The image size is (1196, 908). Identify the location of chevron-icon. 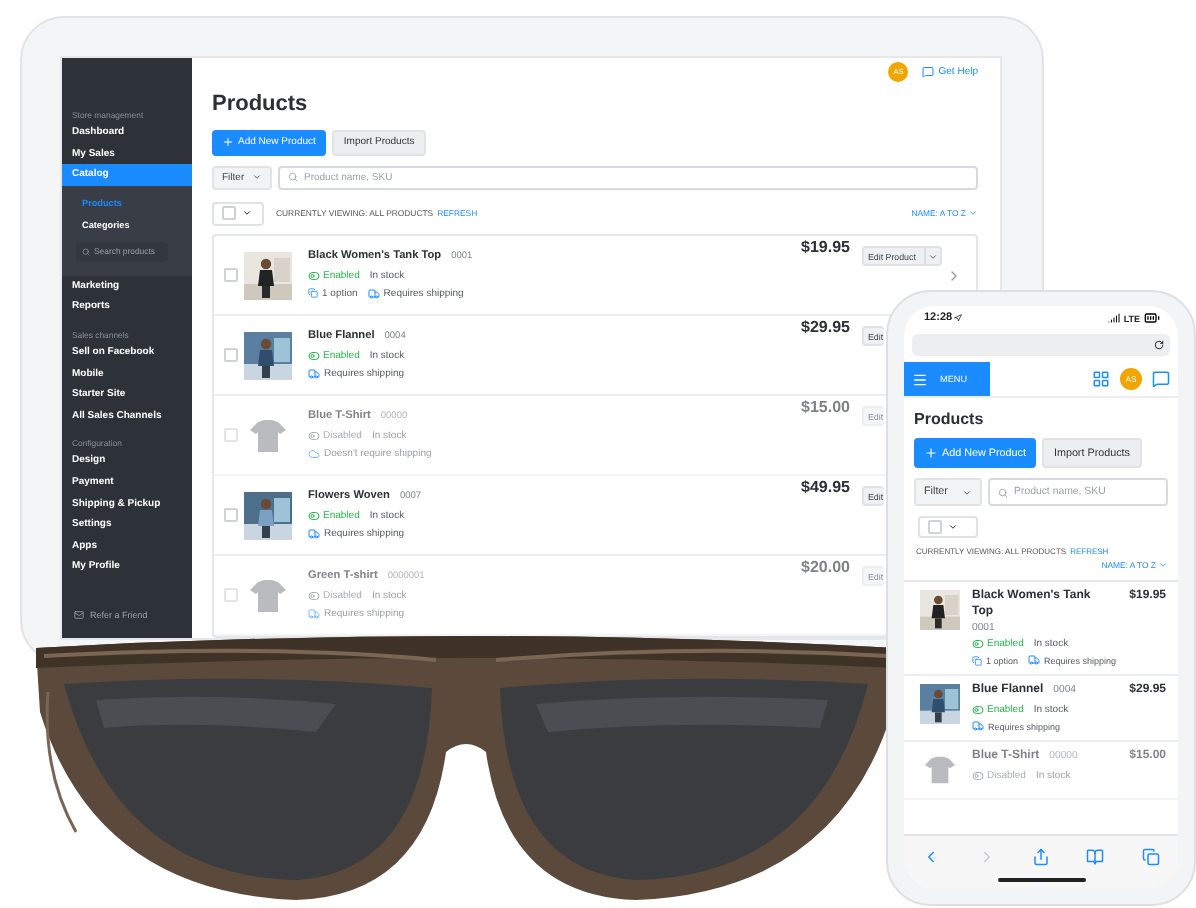
(954, 275).